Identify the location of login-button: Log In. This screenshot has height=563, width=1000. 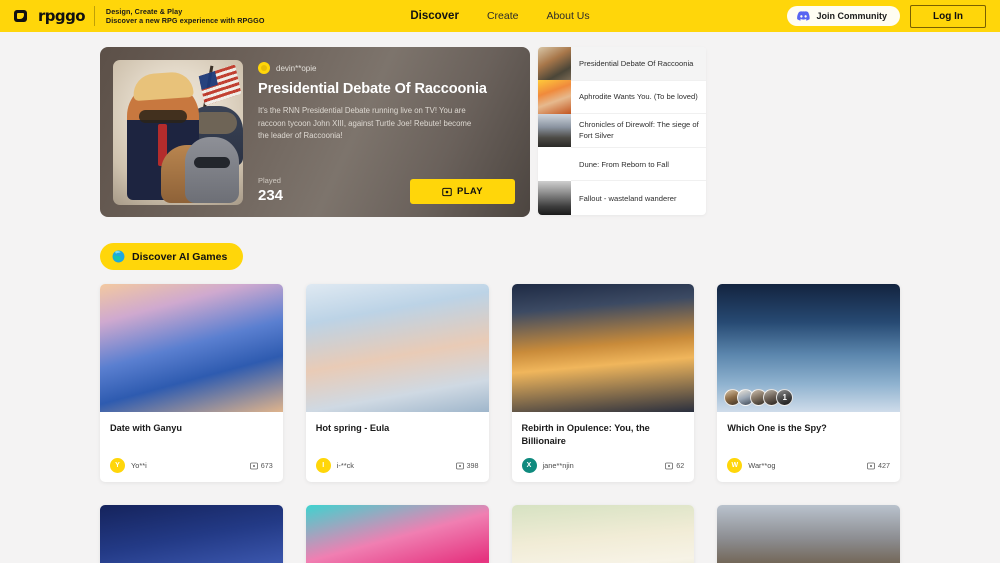
(948, 16).